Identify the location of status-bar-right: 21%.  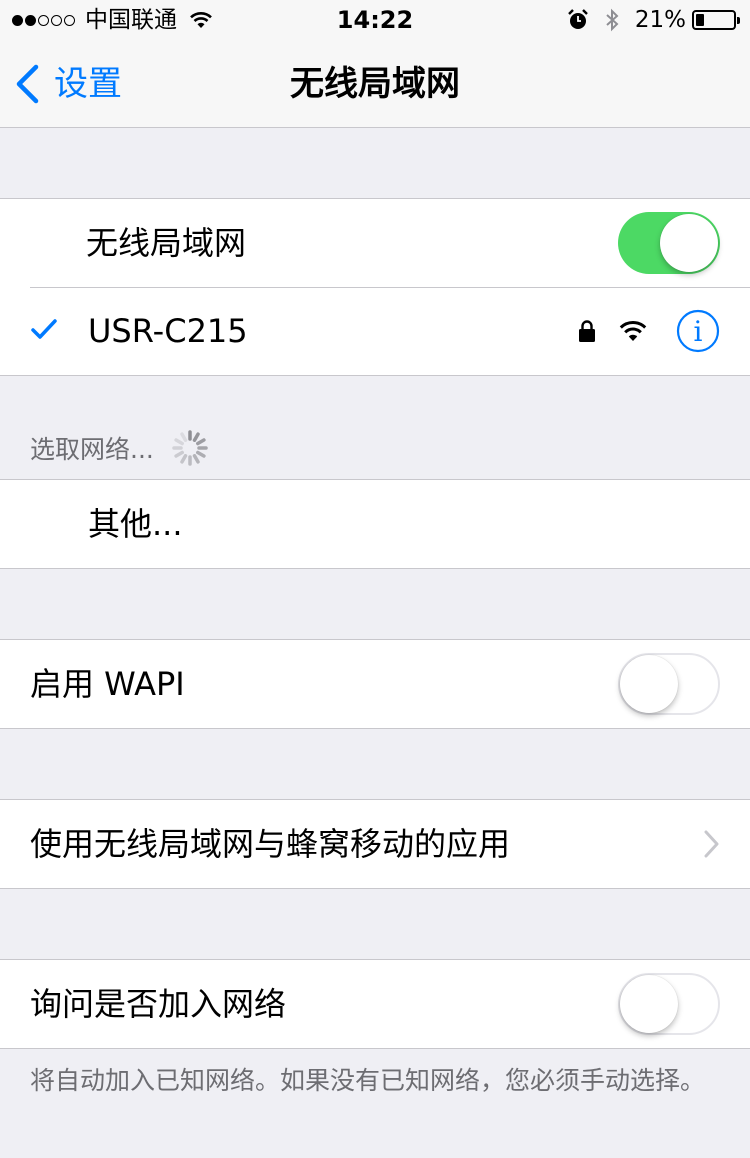
(653, 20).